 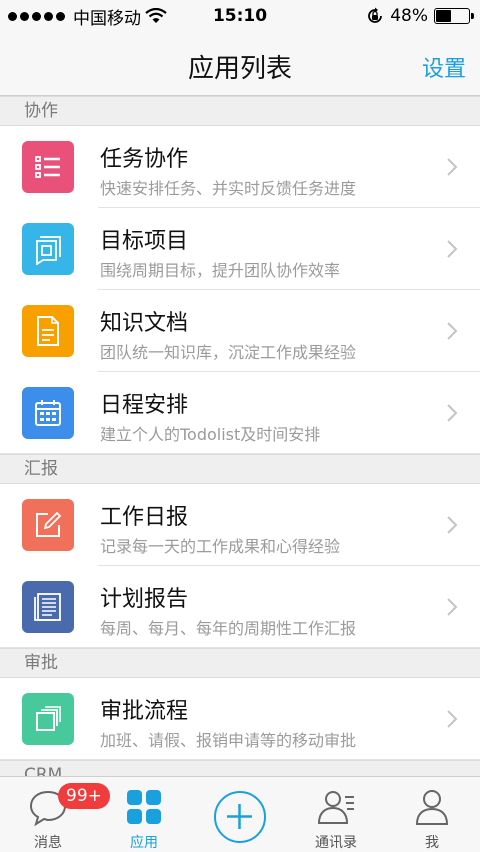 What do you see at coordinates (240, 525) in the screenshot?
I see `app-item-edit: 工作日报记录每一天的工作成果和心得经验` at bounding box center [240, 525].